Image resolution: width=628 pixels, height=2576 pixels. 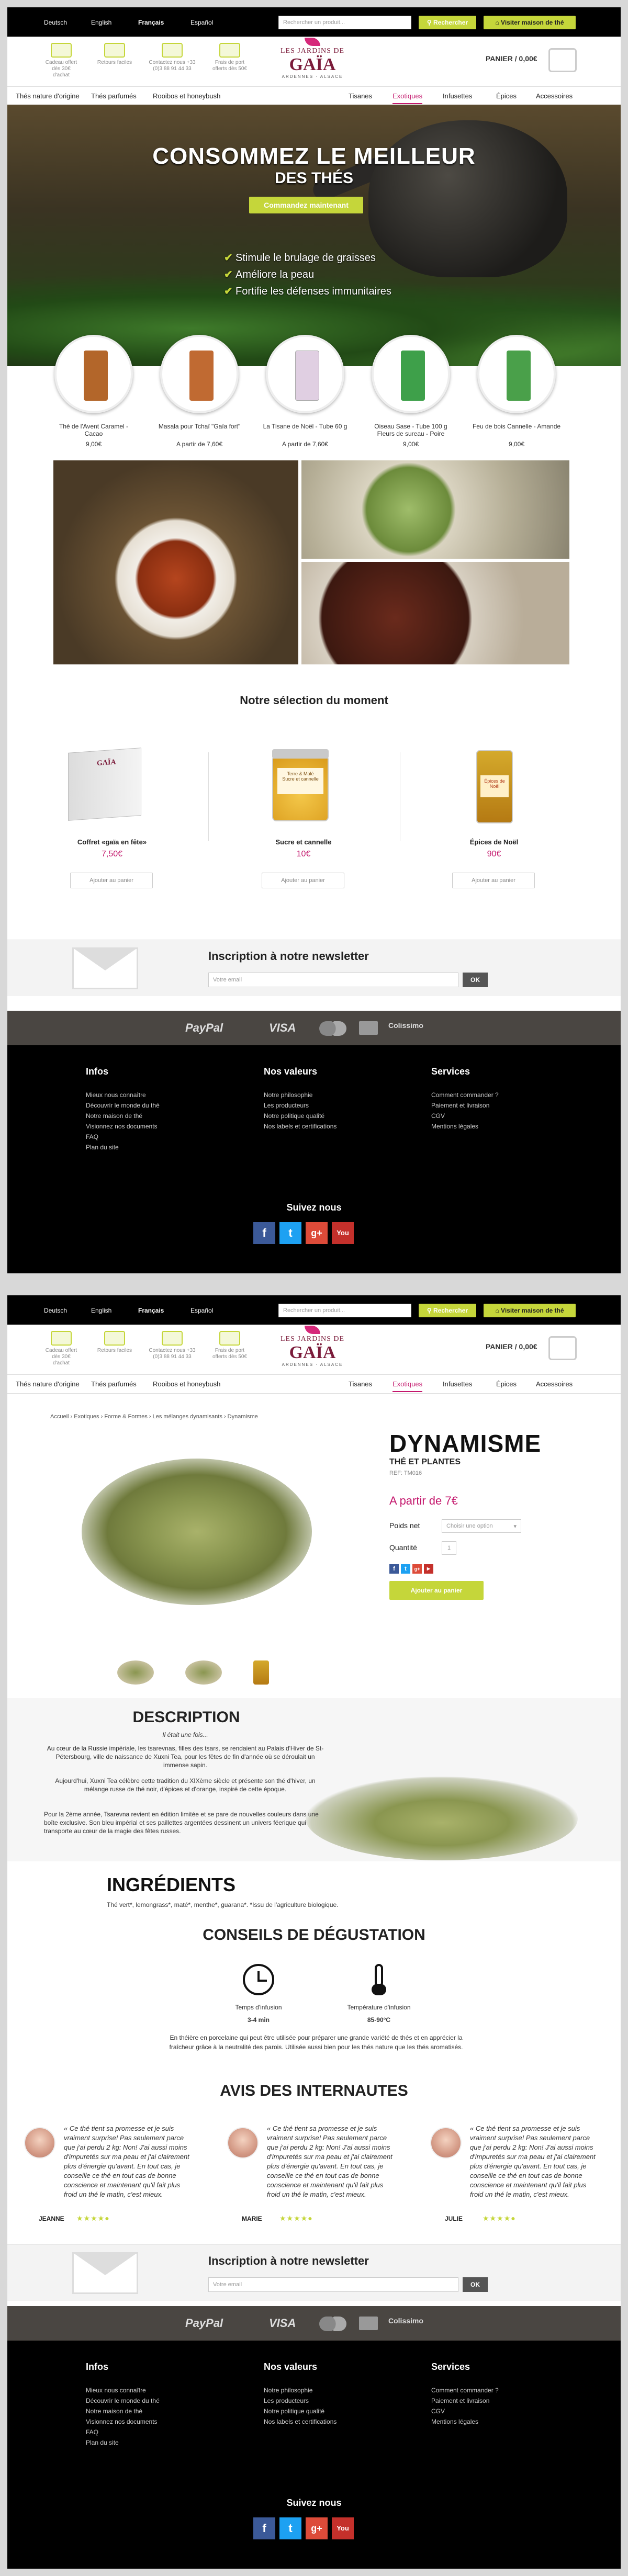 What do you see at coordinates (449, 1548) in the screenshot?
I see `quantity-input: 1` at bounding box center [449, 1548].